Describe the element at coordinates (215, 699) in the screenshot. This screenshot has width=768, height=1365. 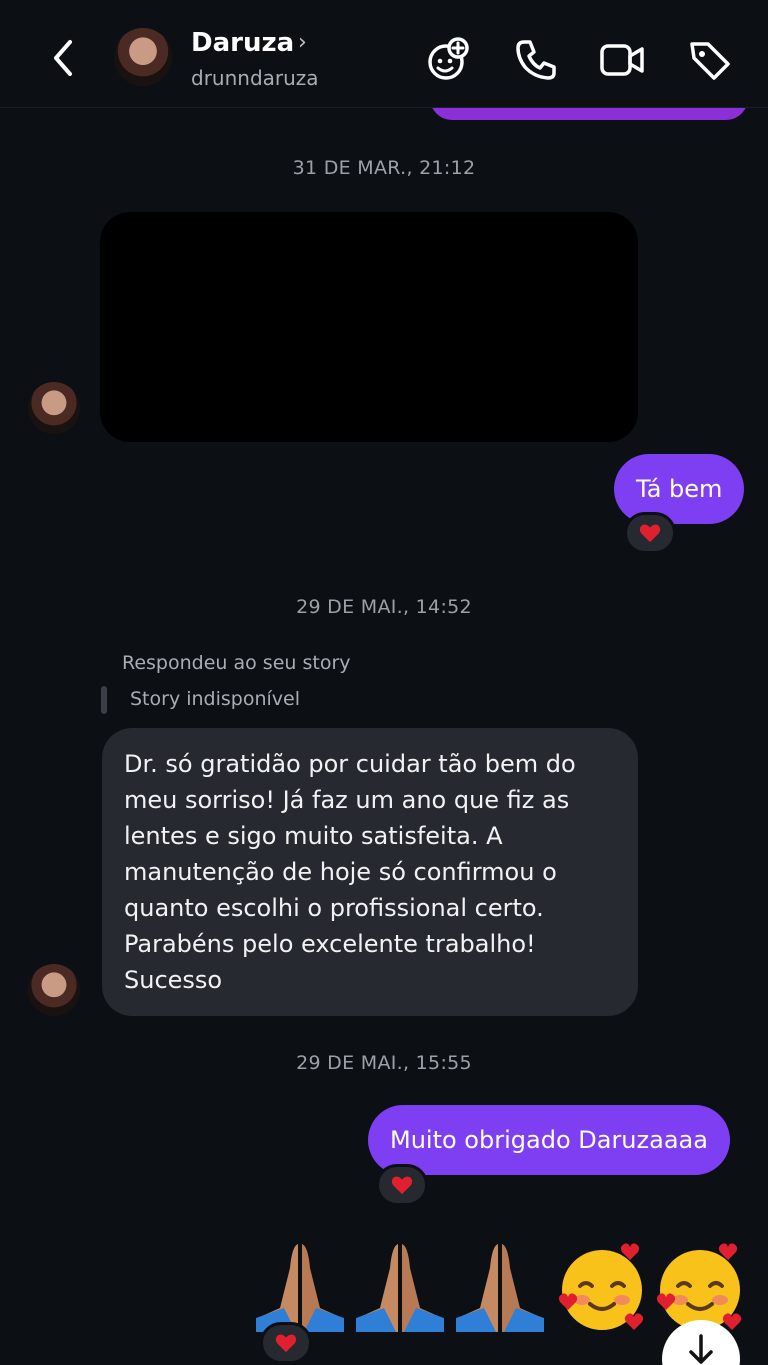
I see `story-unavailable-label: Story indisponível` at that location.